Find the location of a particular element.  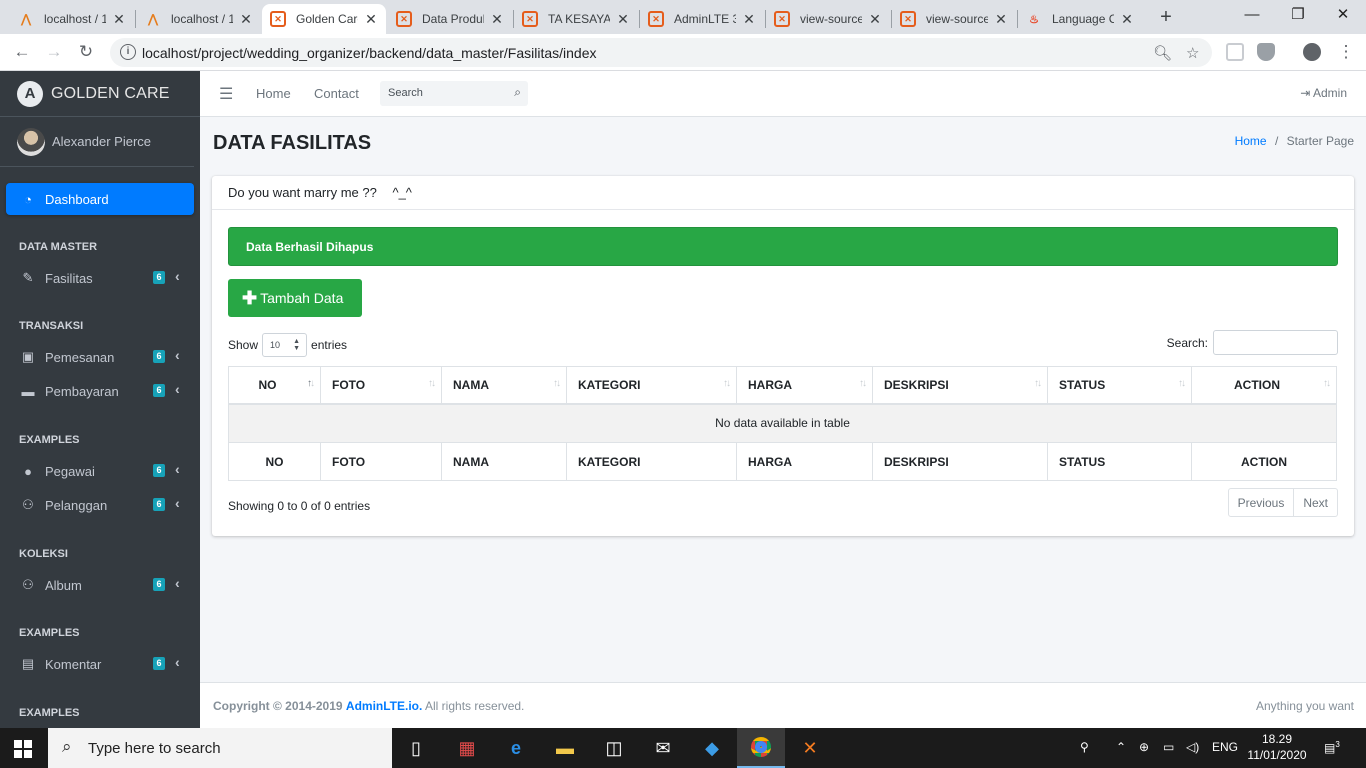

minimize-icon: — is located at coordinates (1252, 17).